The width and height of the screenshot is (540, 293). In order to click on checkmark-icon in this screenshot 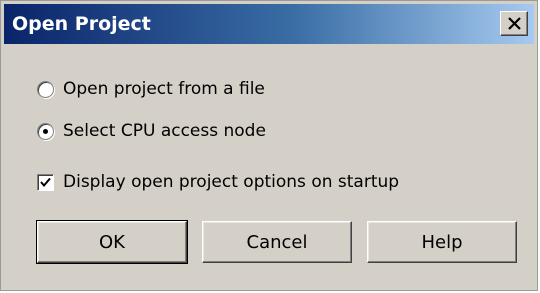, I will do `click(45, 182)`.